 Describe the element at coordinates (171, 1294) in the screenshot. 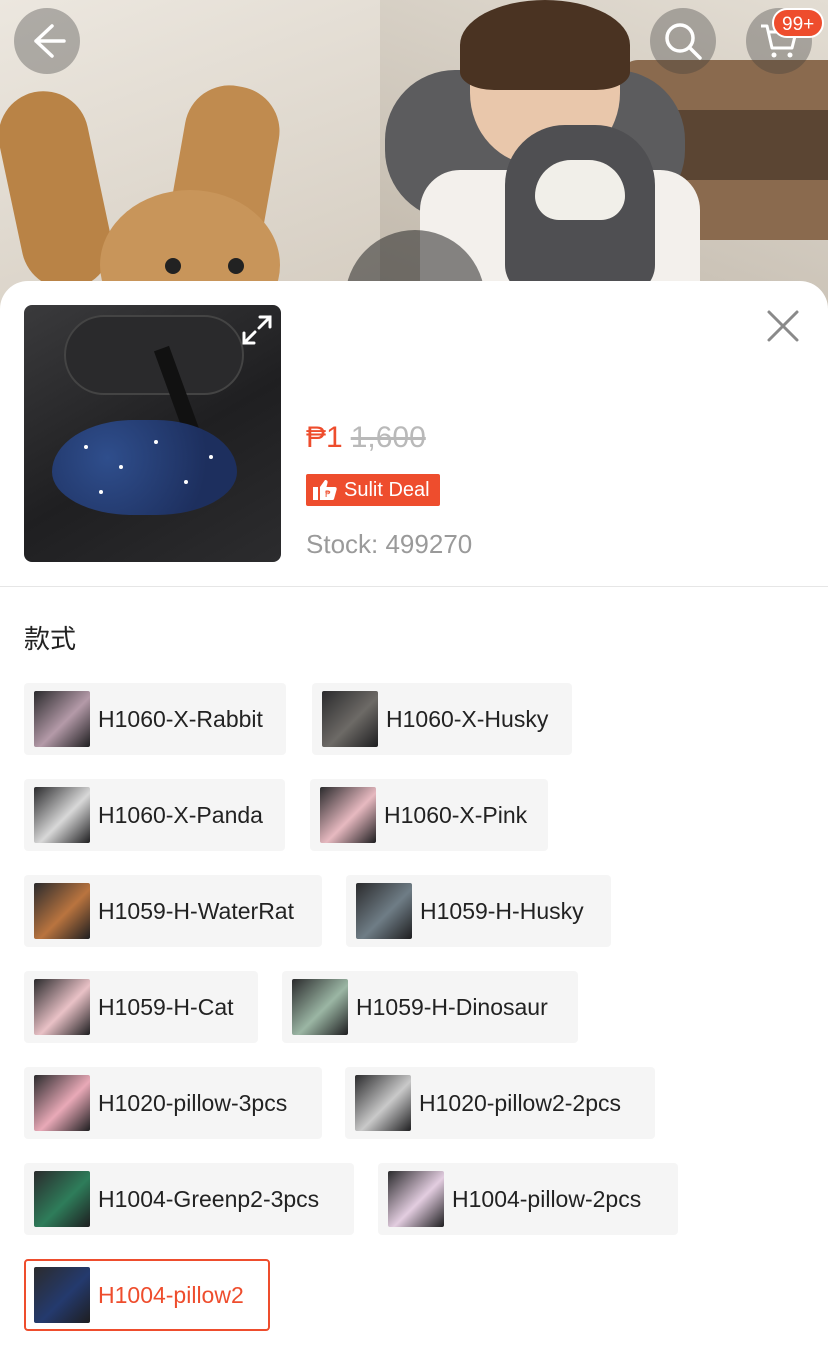

I see `variation-label: H1004-pillow2` at that location.